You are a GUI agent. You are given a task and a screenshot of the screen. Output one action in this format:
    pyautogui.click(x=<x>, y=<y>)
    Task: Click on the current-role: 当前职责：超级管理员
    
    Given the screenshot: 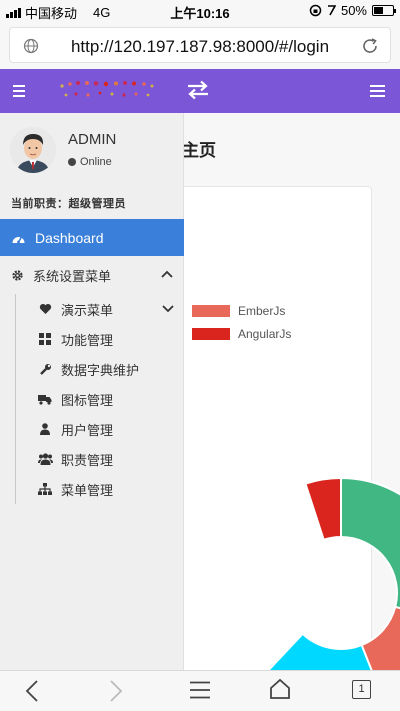 What is the action you would take?
    pyautogui.click(x=68, y=204)
    